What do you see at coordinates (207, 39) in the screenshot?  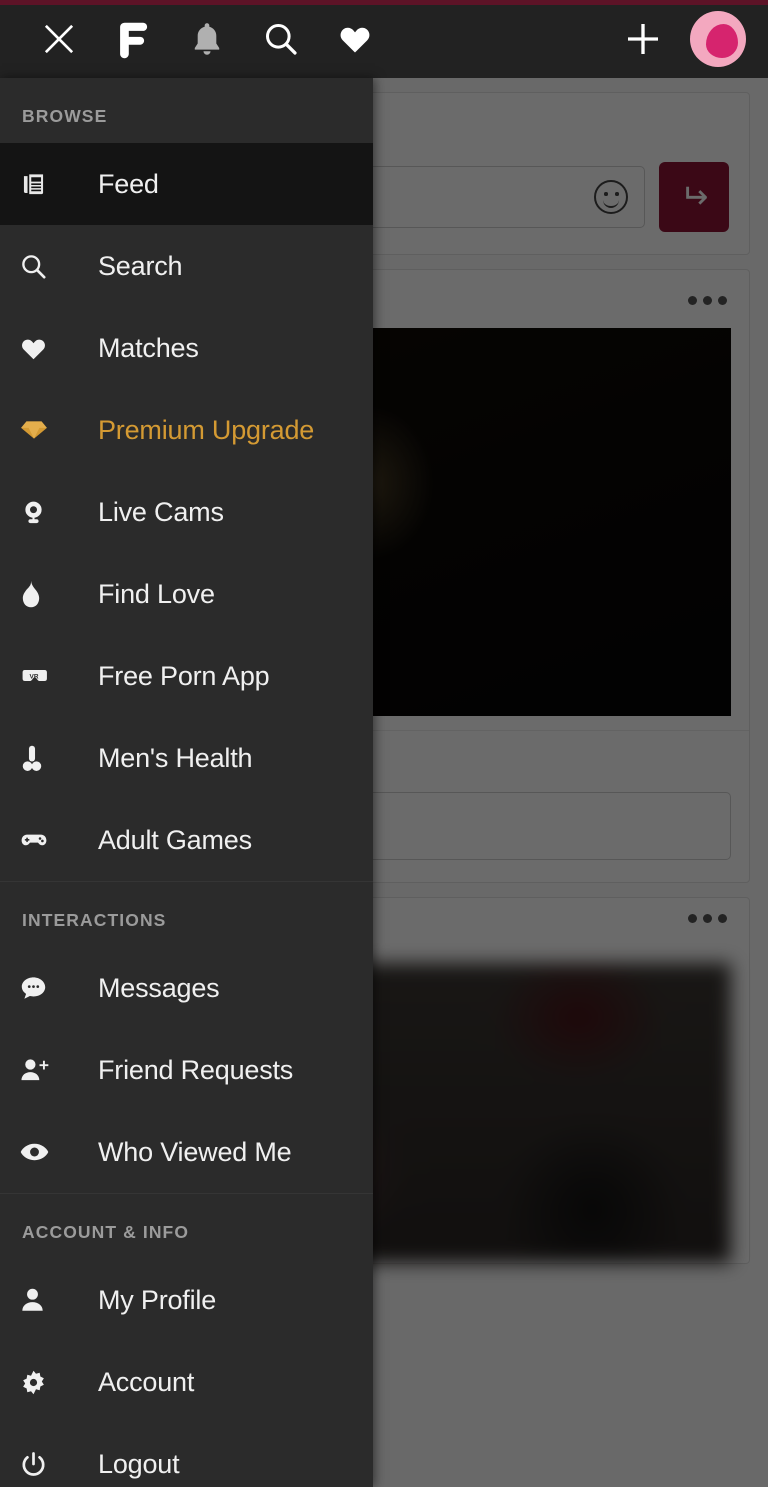 I see `notifications-bell-icon` at bounding box center [207, 39].